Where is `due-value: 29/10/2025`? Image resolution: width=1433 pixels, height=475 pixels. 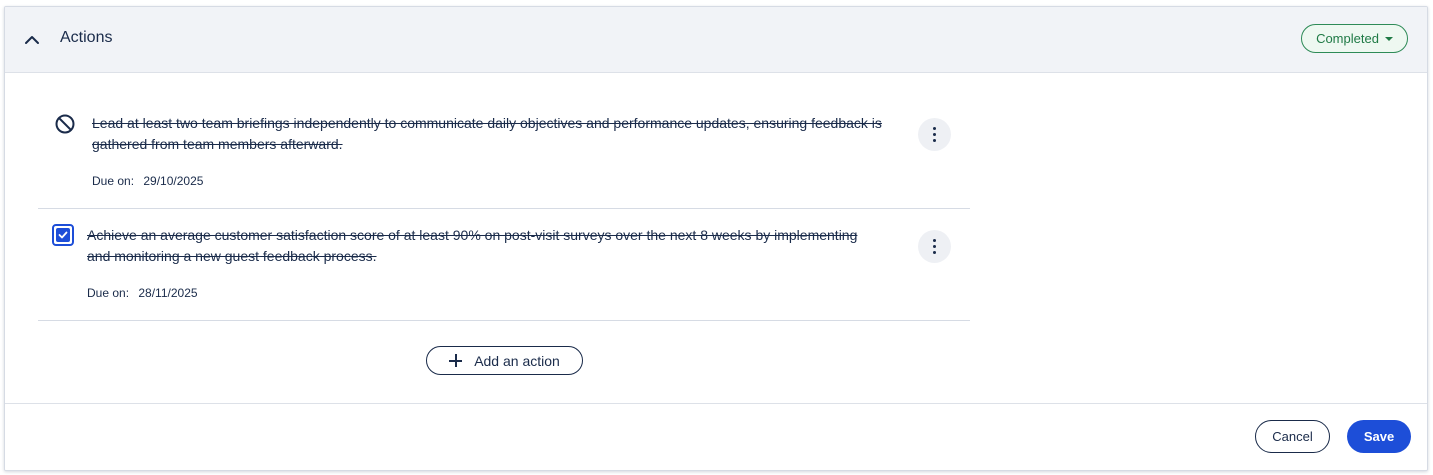
due-value: 29/10/2025 is located at coordinates (173, 181).